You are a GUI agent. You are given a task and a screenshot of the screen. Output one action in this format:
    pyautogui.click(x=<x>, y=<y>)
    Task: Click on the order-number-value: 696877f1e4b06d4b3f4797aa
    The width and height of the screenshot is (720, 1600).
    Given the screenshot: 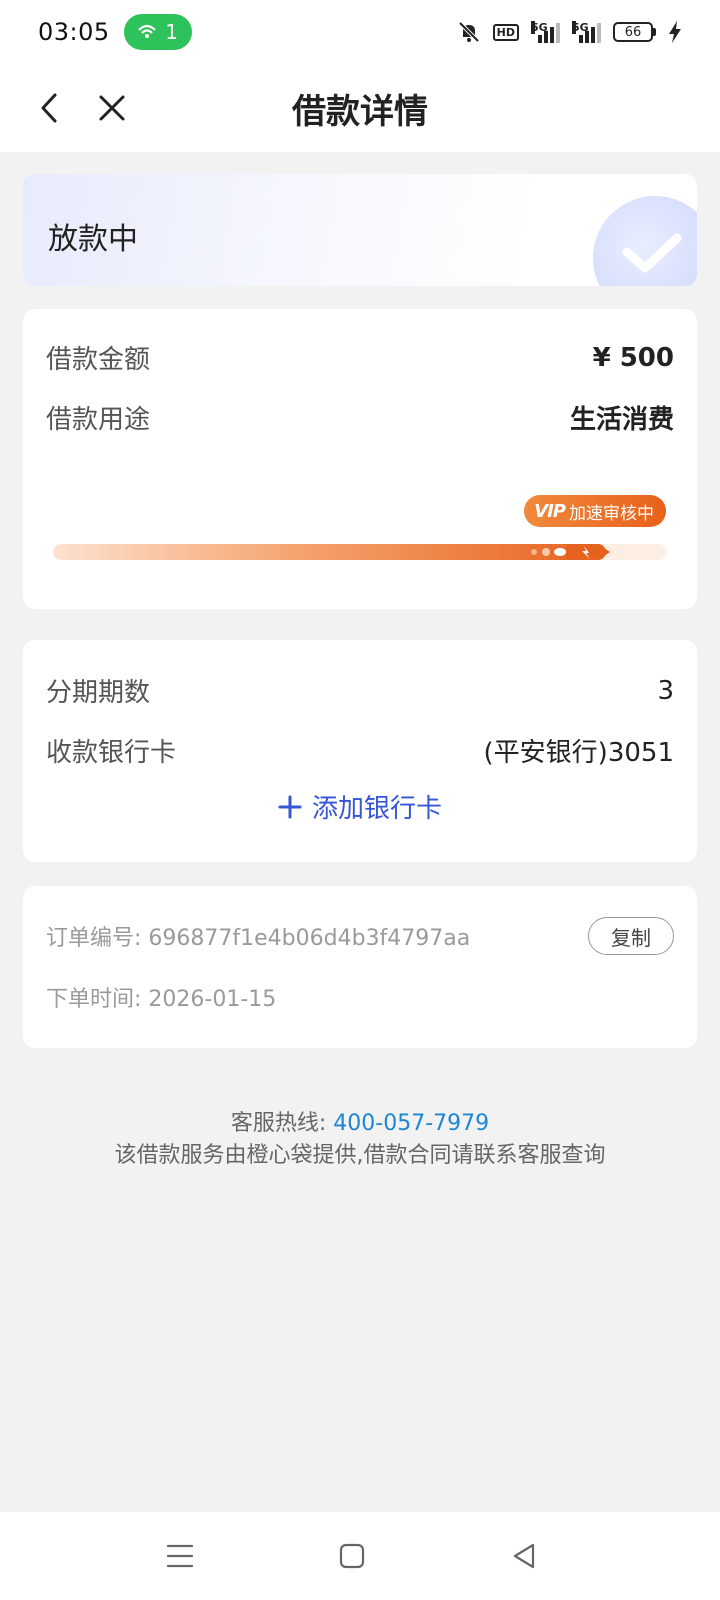 What is the action you would take?
    pyautogui.click(x=309, y=938)
    